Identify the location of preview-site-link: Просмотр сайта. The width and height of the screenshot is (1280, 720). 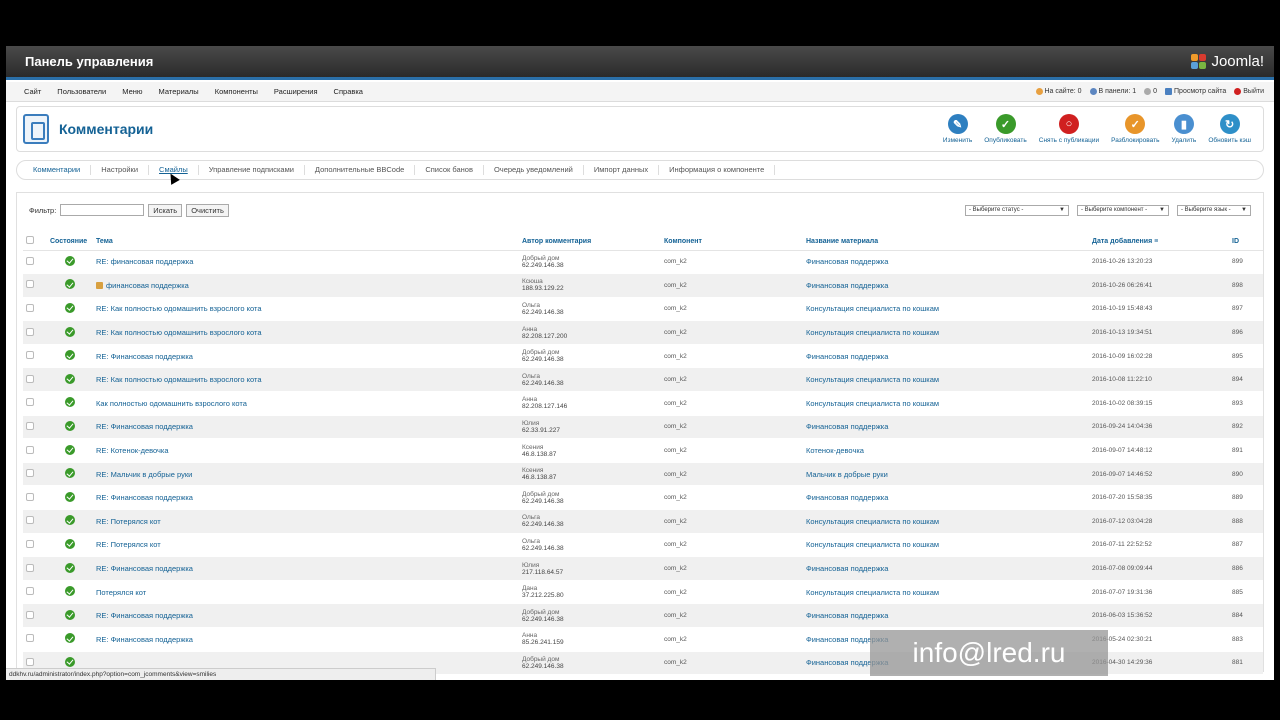
(1195, 91).